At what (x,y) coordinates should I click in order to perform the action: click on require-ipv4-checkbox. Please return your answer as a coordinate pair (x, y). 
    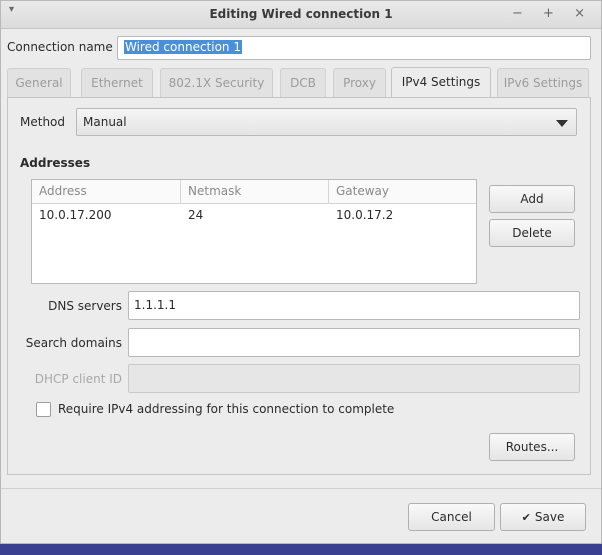
    Looking at the image, I should click on (43, 409).